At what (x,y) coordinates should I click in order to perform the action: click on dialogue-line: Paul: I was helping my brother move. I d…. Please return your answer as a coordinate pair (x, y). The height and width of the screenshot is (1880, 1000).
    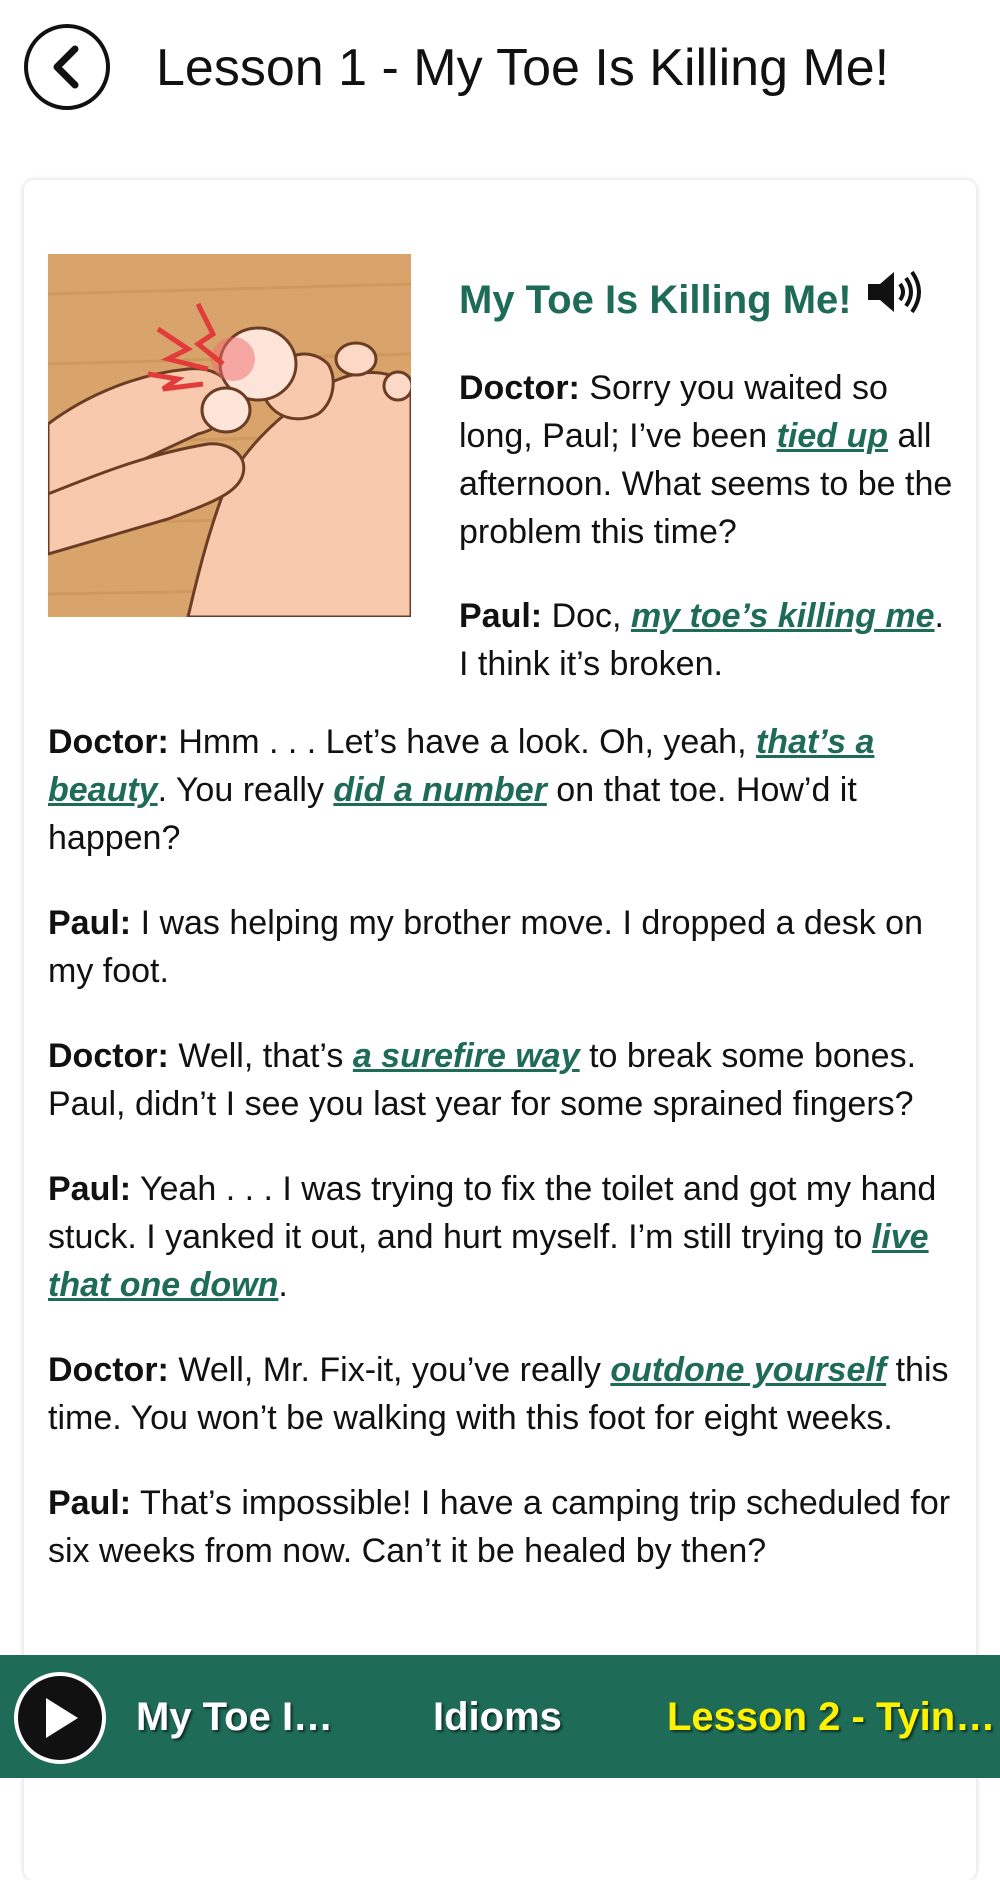
    Looking at the image, I should click on (503, 947).